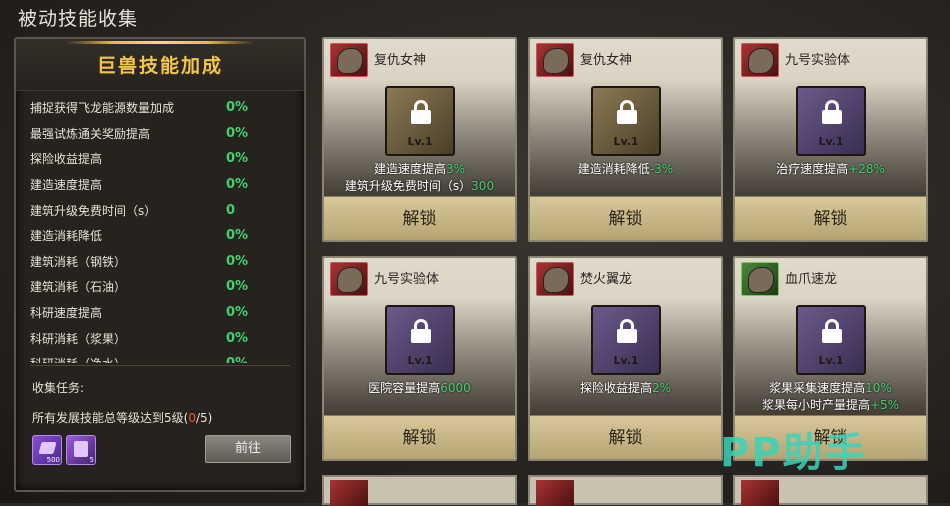 This screenshot has width=950, height=506. What do you see at coordinates (160, 313) in the screenshot?
I see `stat-row: 科研速度提高 0%` at bounding box center [160, 313].